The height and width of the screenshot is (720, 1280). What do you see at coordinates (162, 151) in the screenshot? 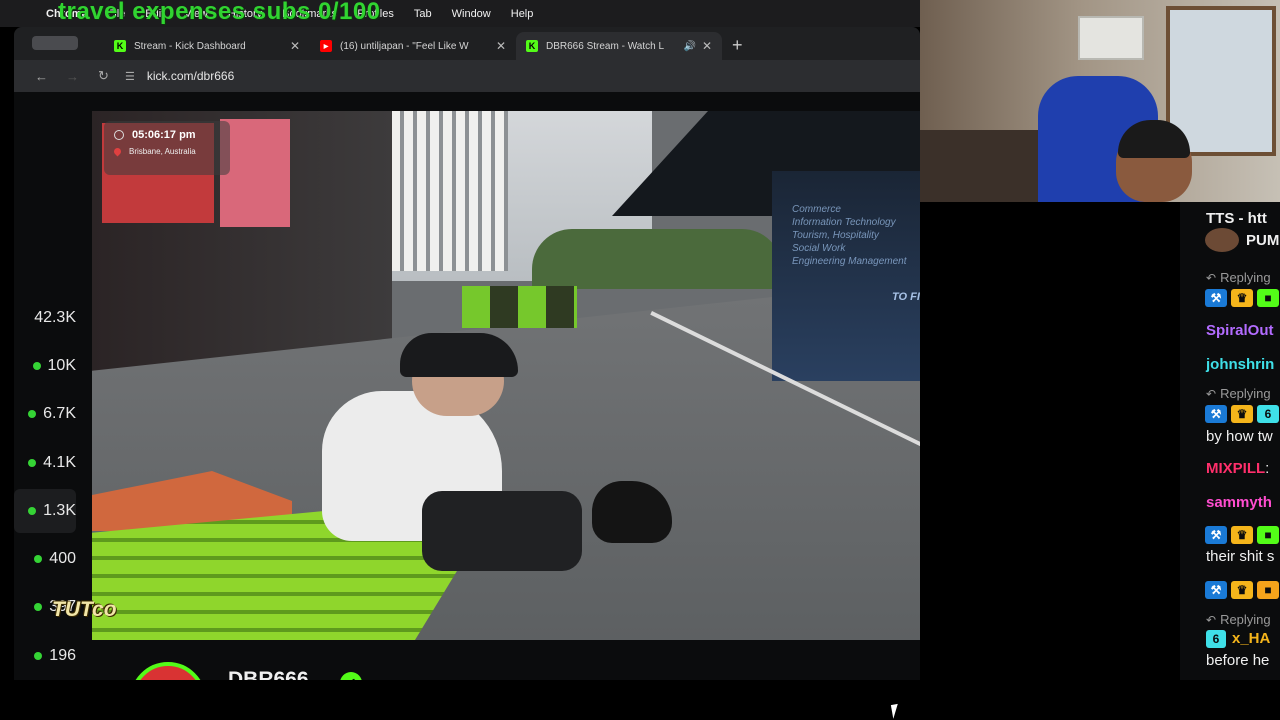
I see `location-text: Brisbane, Australia` at bounding box center [162, 151].